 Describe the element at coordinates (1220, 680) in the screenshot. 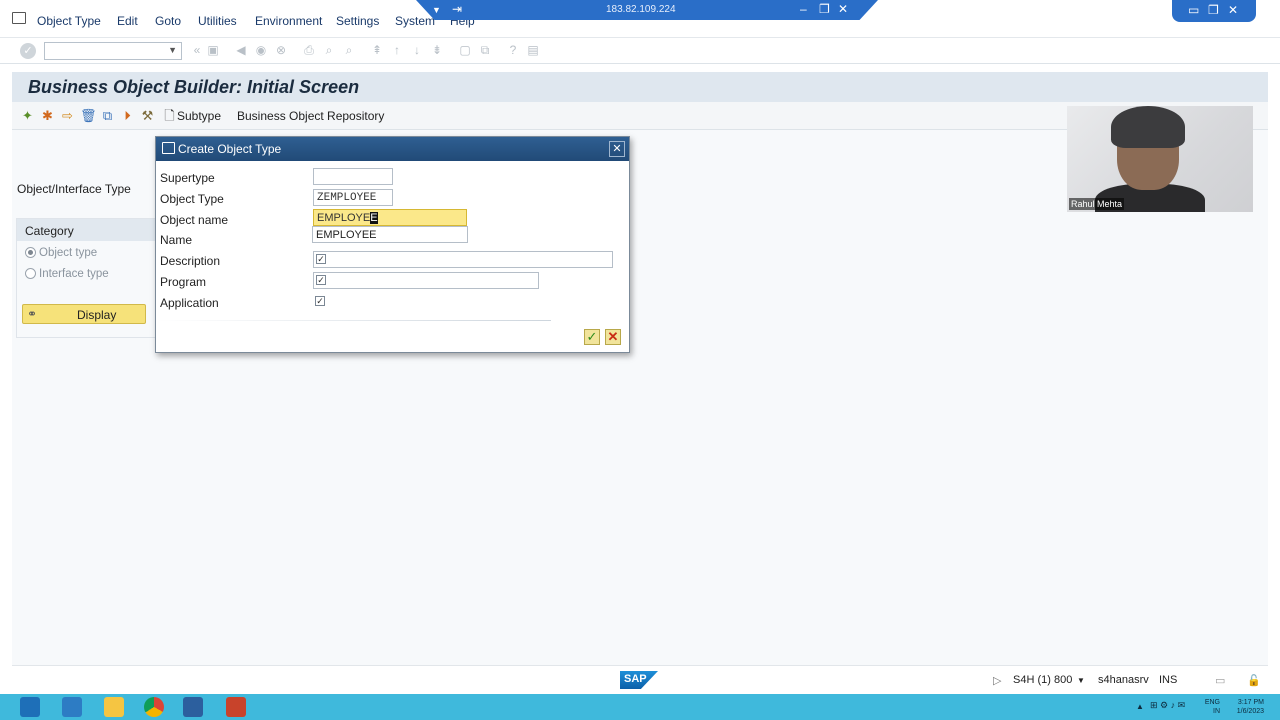

I see `layout-icon: ▭` at that location.